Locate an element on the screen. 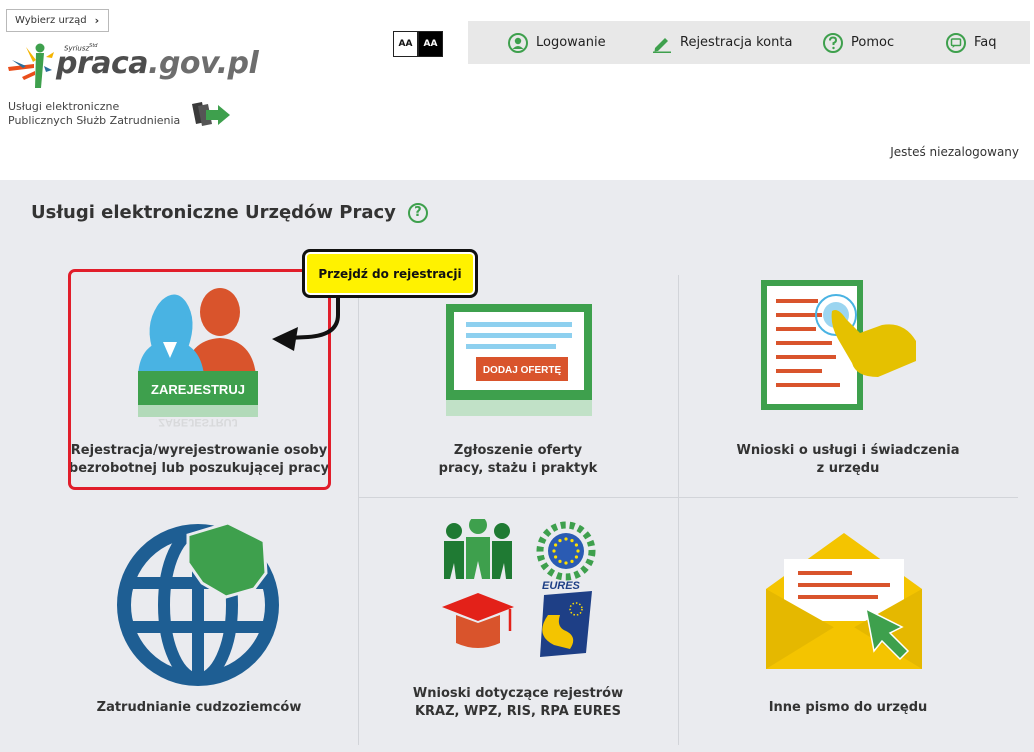 The image size is (1034, 752). contrast-switcher: AA AA is located at coordinates (418, 44).